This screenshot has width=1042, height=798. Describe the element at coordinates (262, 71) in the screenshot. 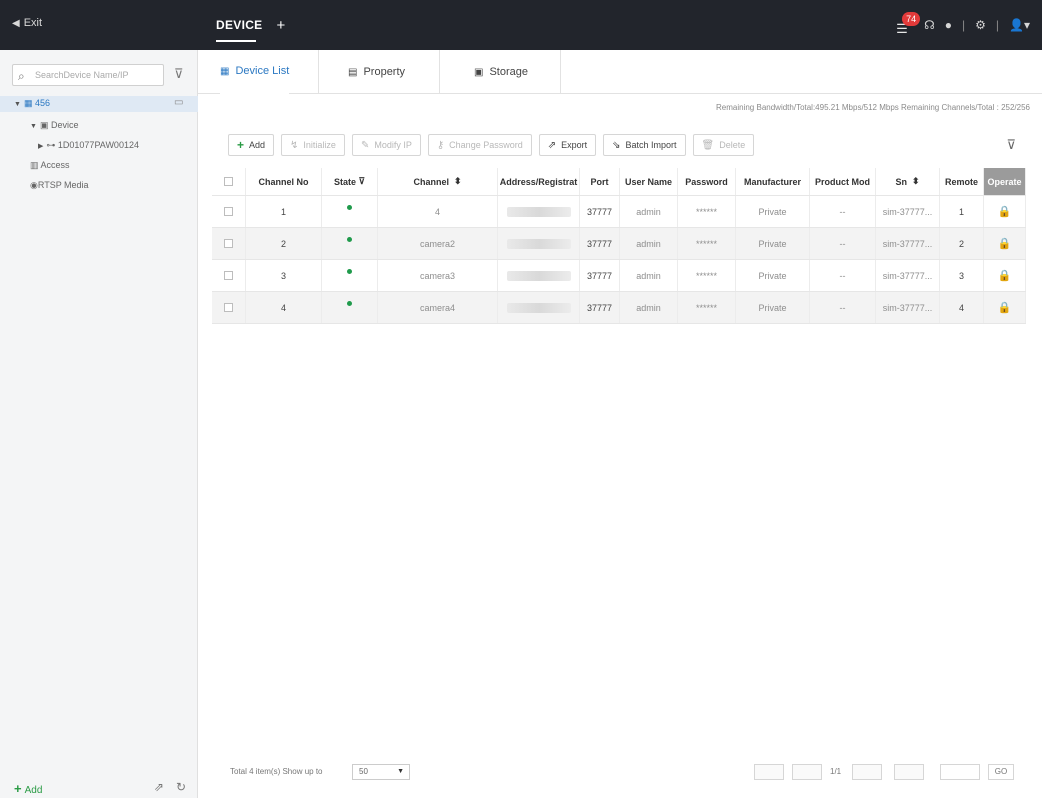

I see `tab-label: Device List` at that location.